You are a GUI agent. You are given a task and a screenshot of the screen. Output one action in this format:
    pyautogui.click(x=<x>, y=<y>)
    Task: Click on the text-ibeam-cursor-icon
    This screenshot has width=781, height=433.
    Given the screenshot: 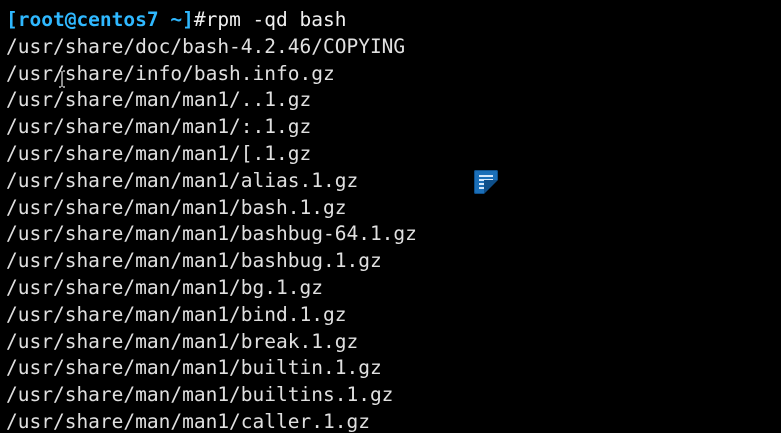 What is the action you would take?
    pyautogui.click(x=62, y=79)
    